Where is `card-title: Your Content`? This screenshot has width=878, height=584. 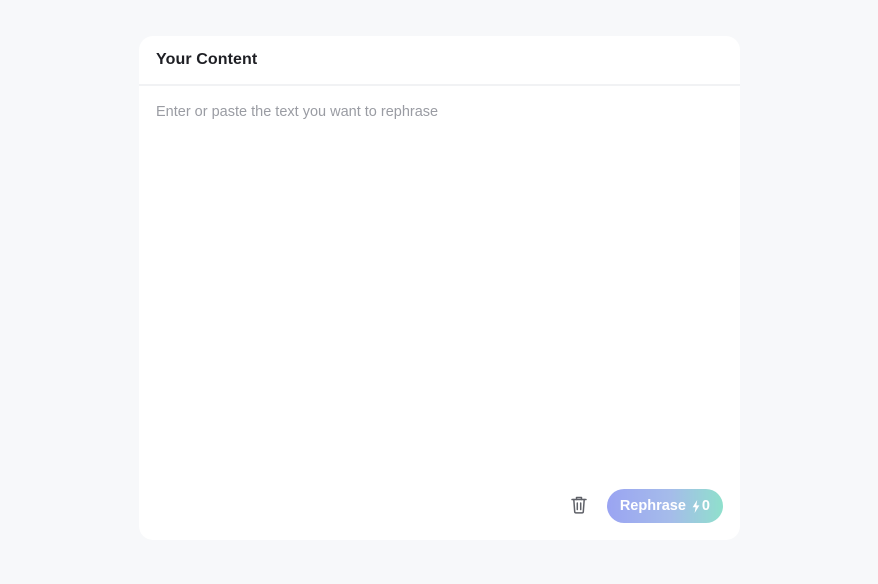 card-title: Your Content is located at coordinates (207, 59).